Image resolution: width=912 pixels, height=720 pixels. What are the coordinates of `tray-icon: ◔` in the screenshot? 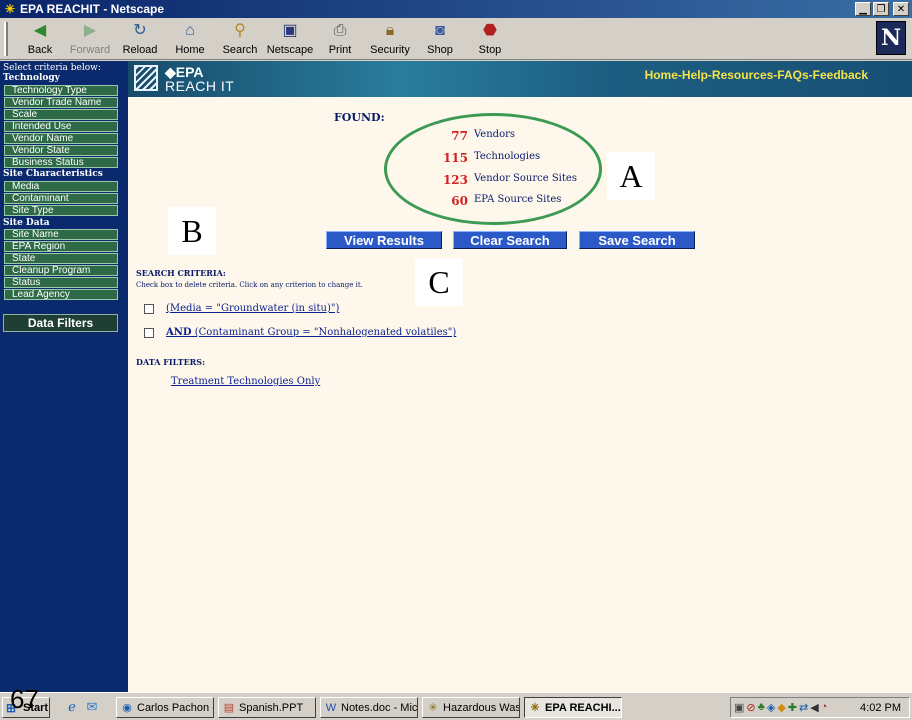 It's located at (824, 707).